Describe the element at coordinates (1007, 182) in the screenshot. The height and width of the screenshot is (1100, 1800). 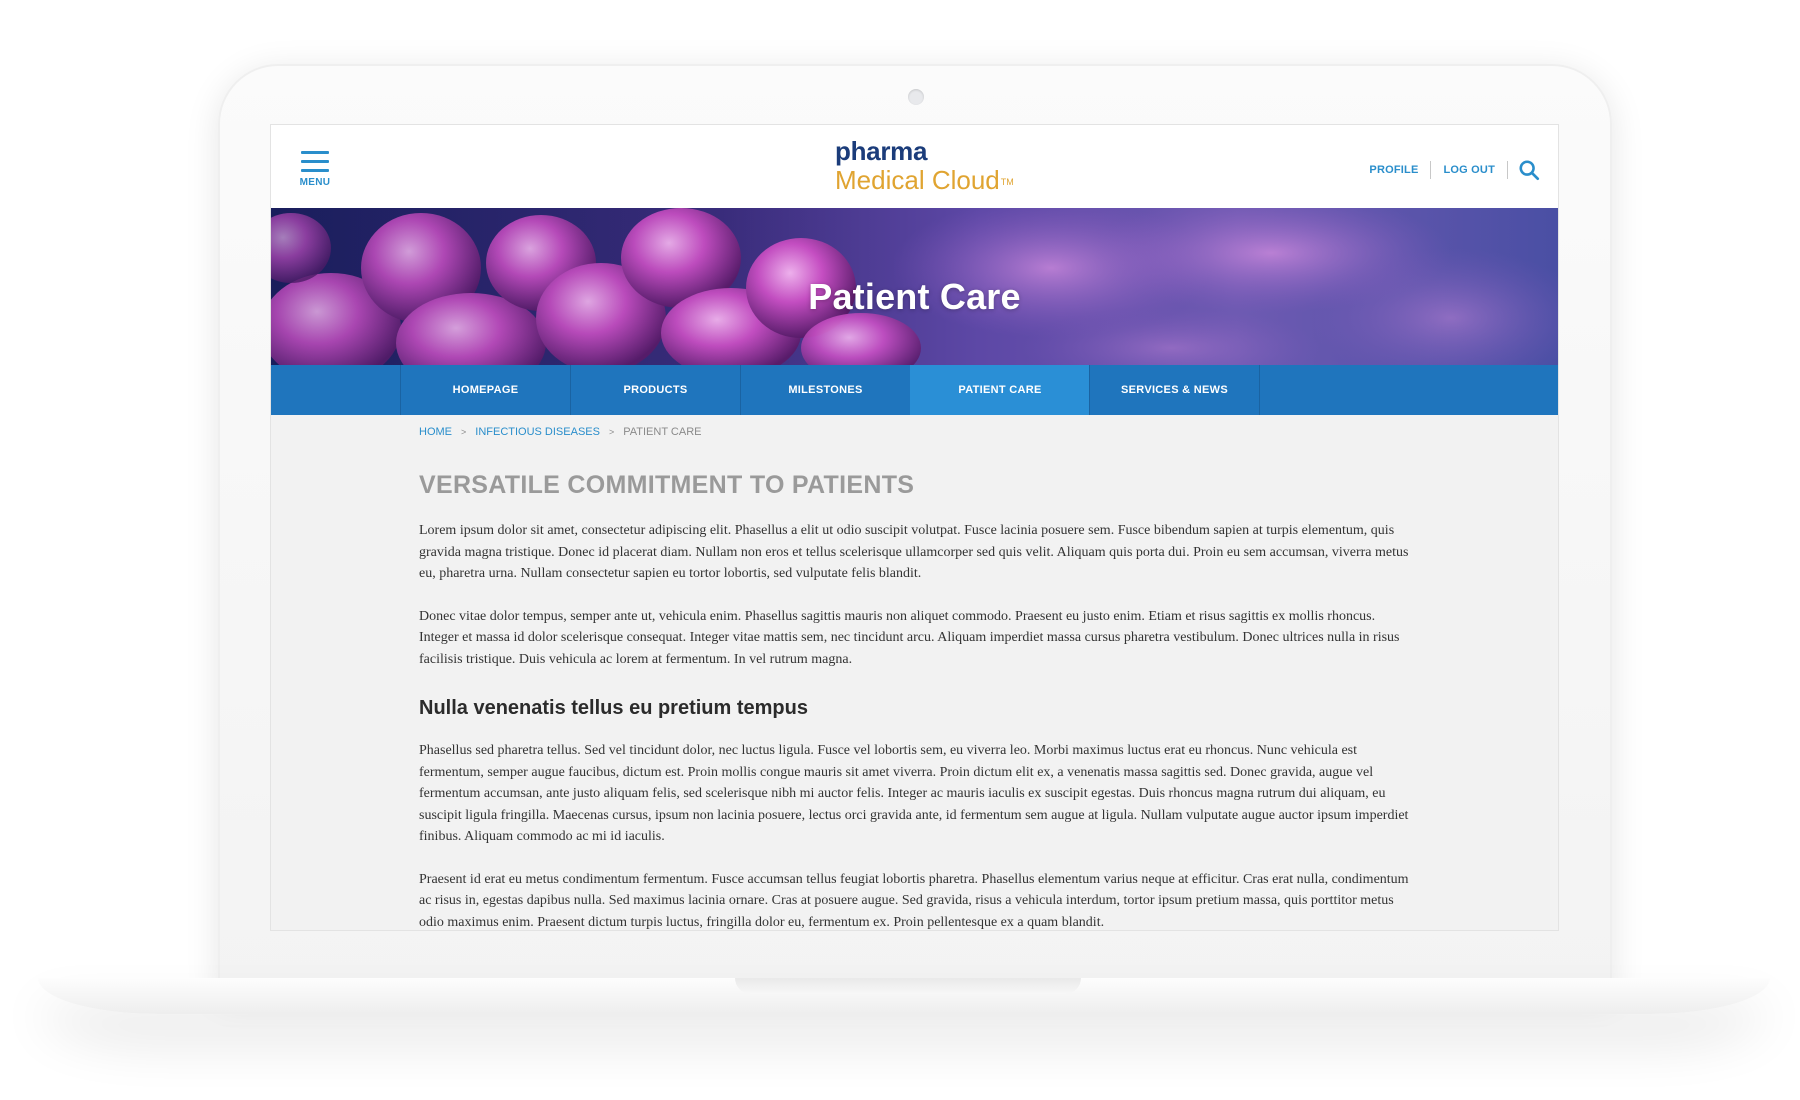
I see `logo-trademark: TM` at that location.